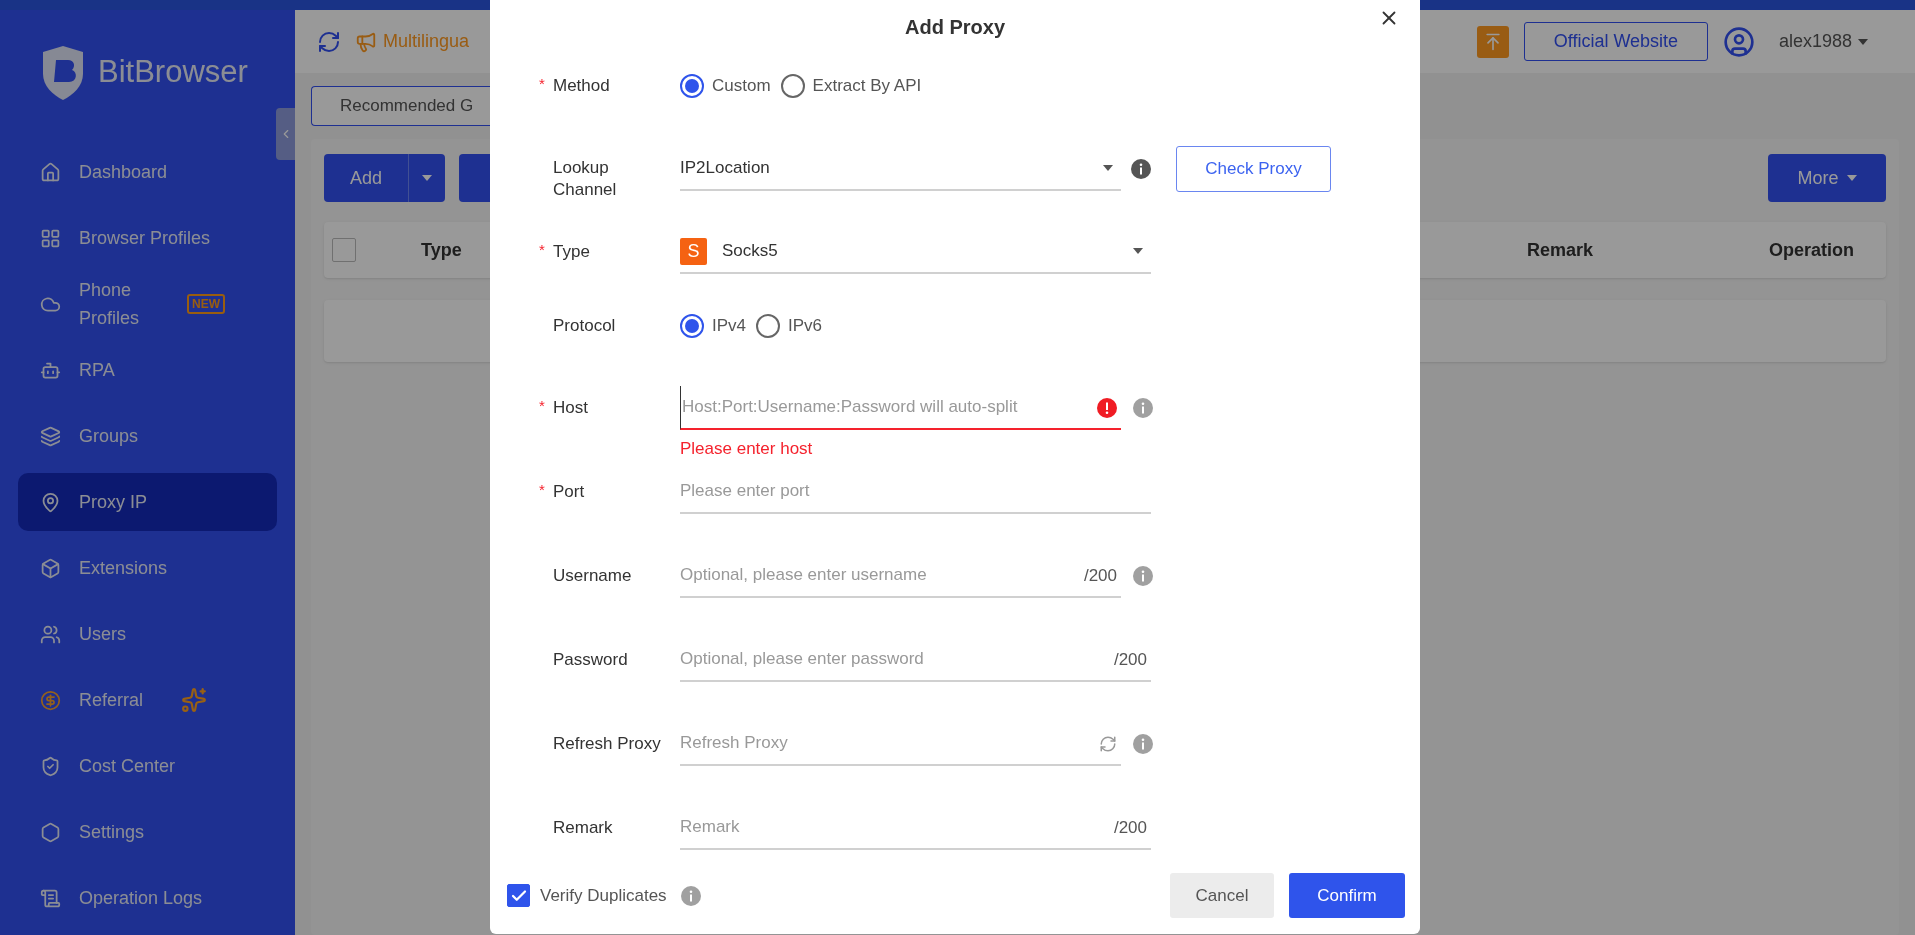 The height and width of the screenshot is (935, 1915). What do you see at coordinates (1222, 895) in the screenshot?
I see `cancel-button: Cancel` at bounding box center [1222, 895].